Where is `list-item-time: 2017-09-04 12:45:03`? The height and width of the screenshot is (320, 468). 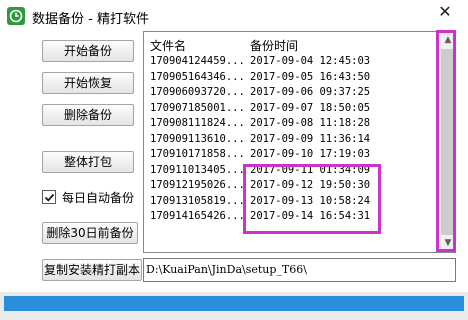
list-item-time: 2017-09-04 12:45:03 is located at coordinates (310, 61).